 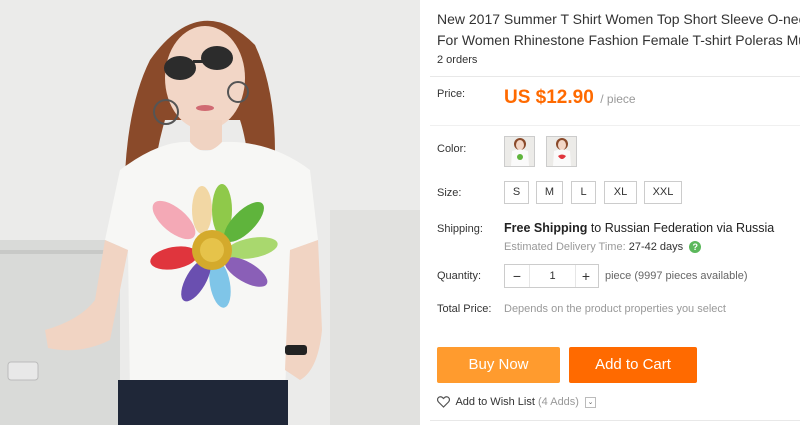 What do you see at coordinates (494, 402) in the screenshot?
I see `wishlist-label: Add to Wish List` at bounding box center [494, 402].